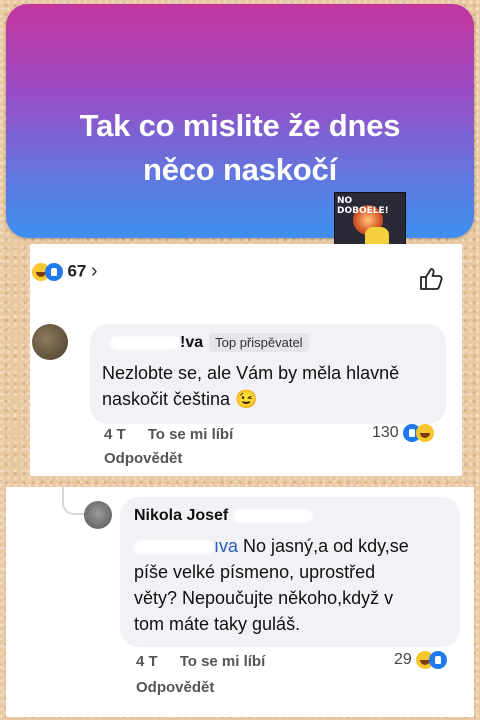 The image size is (480, 720). I want to click on post-text-line1: Tak co mislite že dnes, so click(240, 125).